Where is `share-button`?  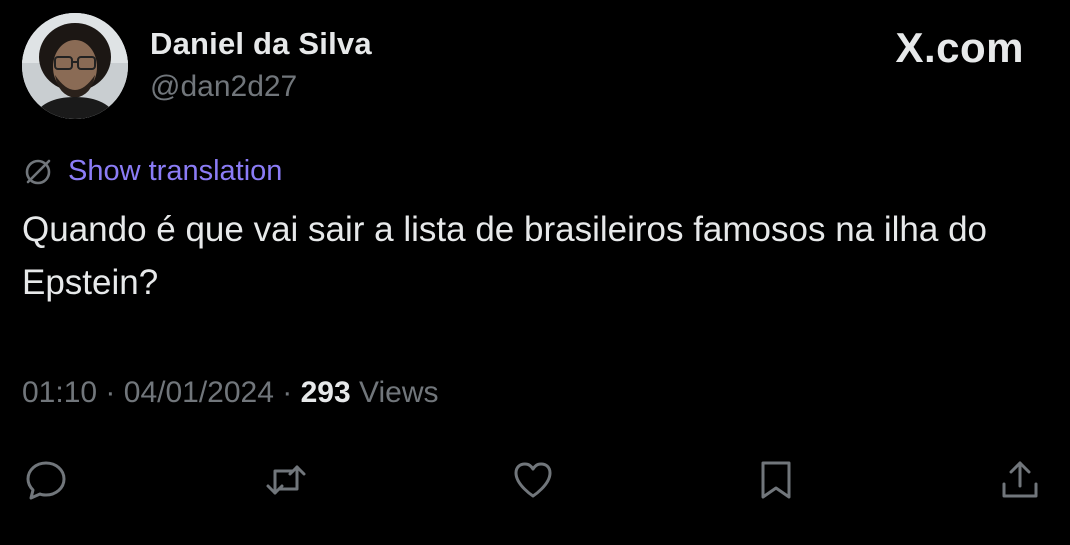 share-button is located at coordinates (1020, 480).